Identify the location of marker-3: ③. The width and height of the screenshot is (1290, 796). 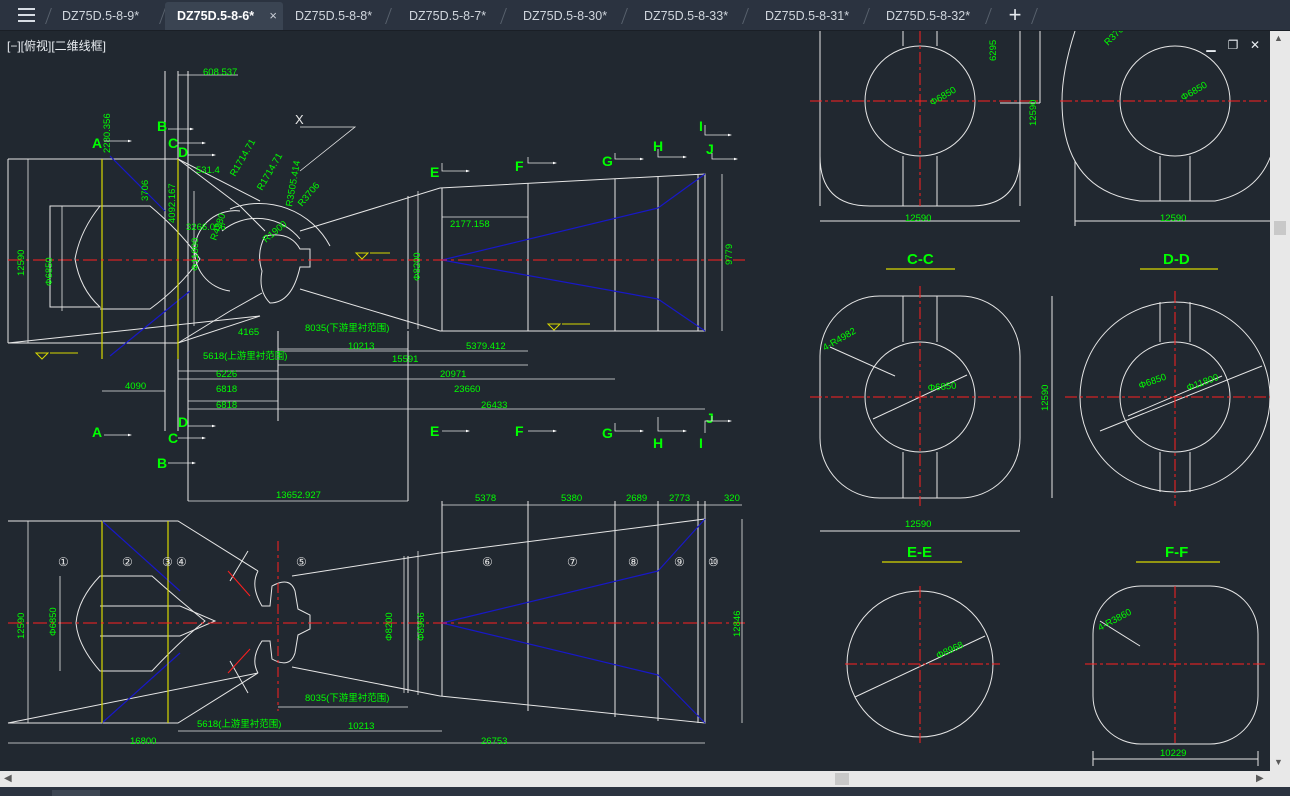
(167, 562).